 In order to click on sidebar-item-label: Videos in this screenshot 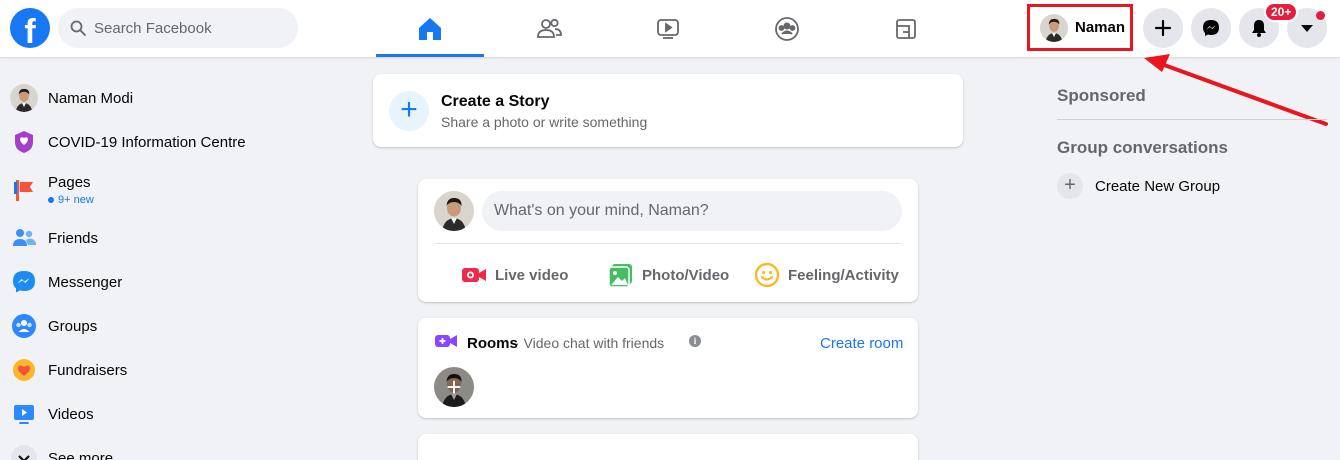, I will do `click(71, 414)`.